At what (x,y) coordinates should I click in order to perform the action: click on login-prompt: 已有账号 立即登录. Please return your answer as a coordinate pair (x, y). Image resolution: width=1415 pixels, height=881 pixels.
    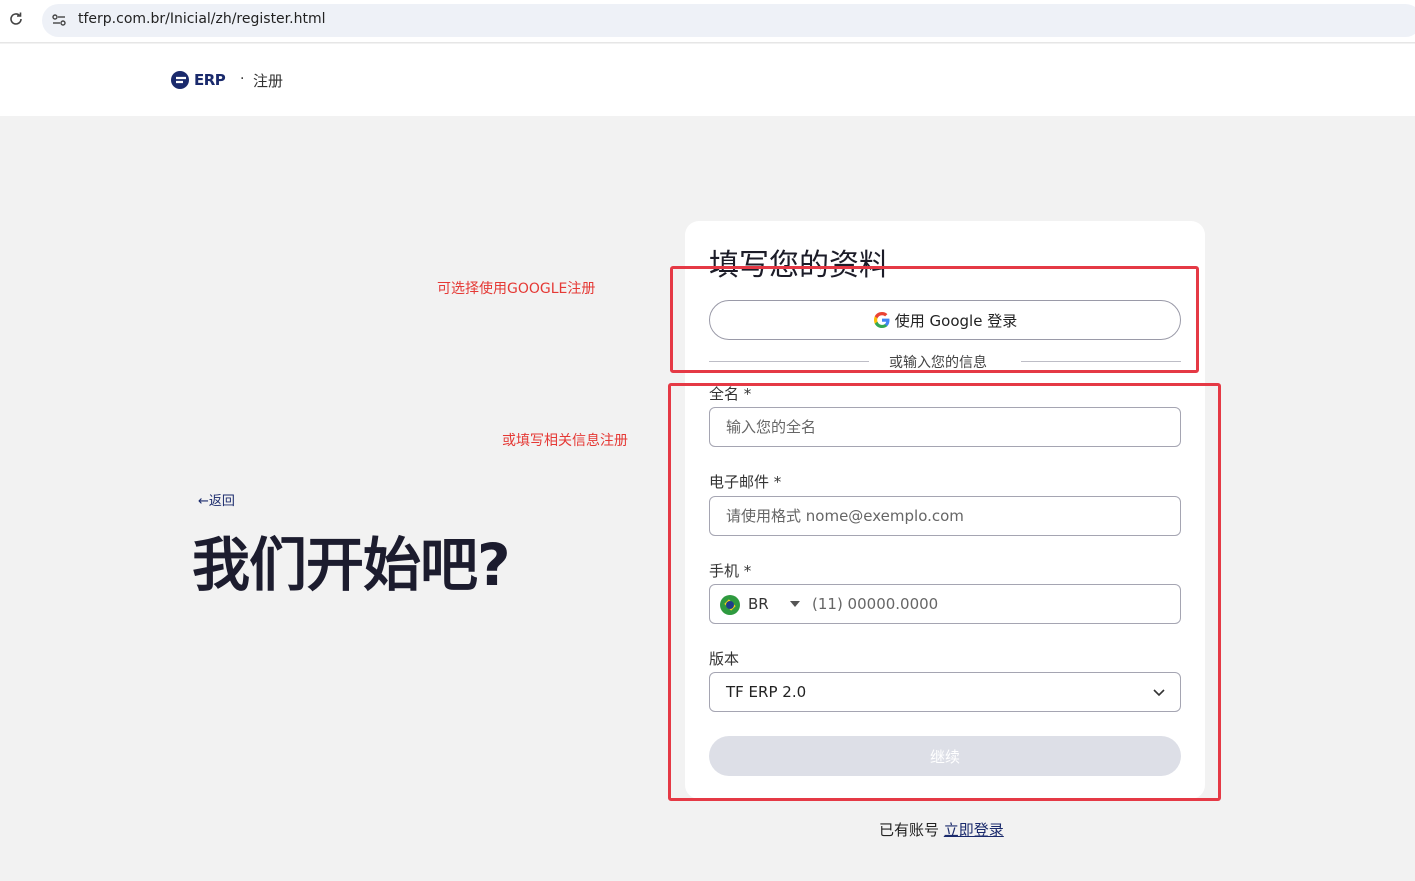
    Looking at the image, I should click on (941, 829).